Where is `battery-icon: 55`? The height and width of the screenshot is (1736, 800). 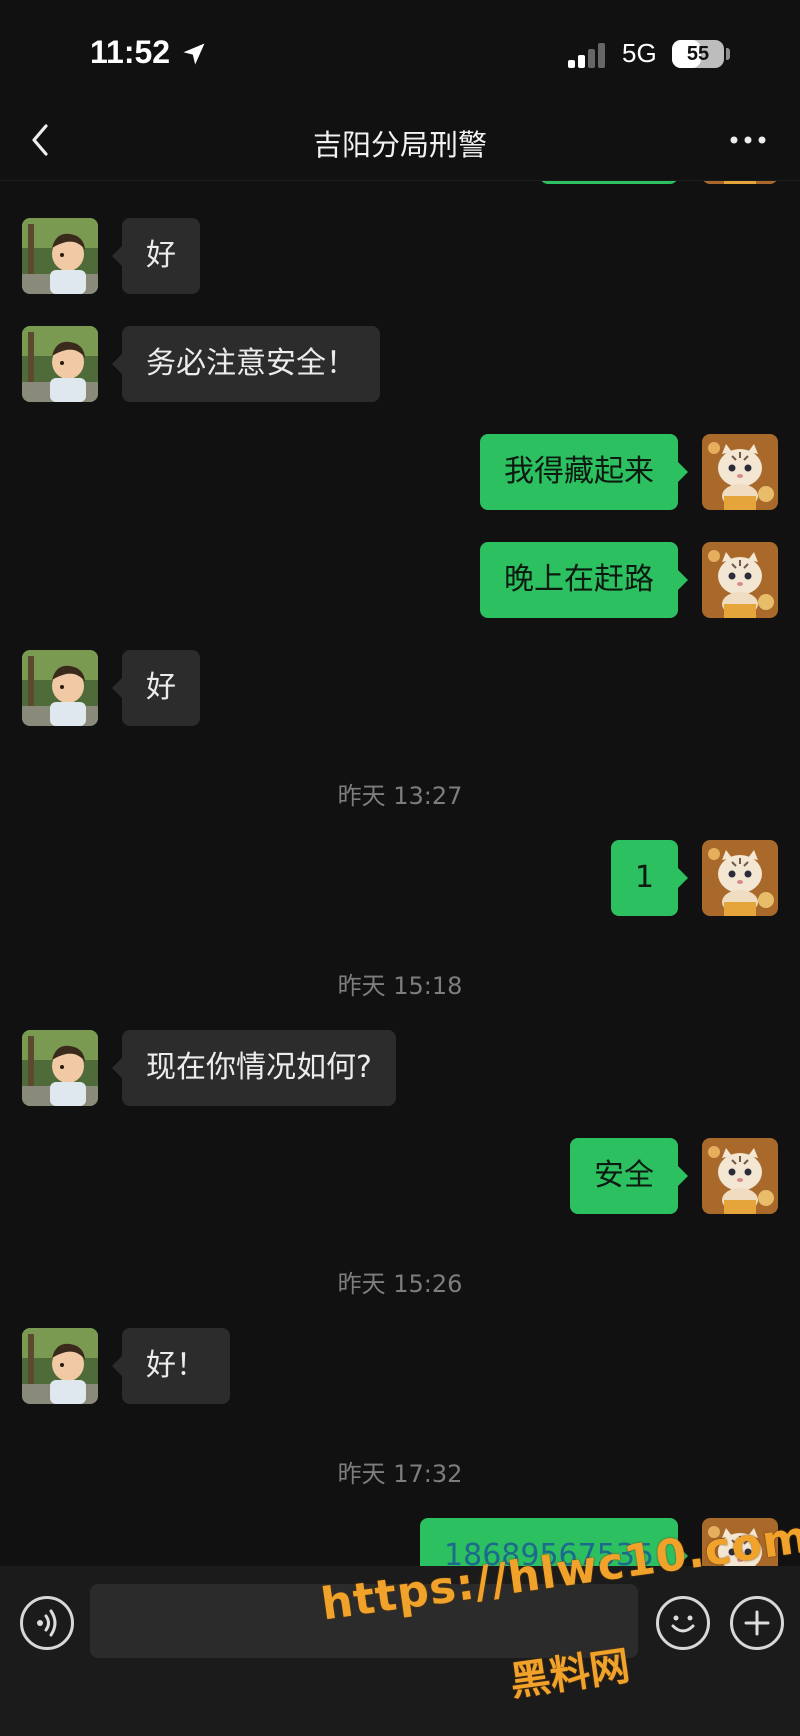
battery-icon: 55 is located at coordinates (698, 54).